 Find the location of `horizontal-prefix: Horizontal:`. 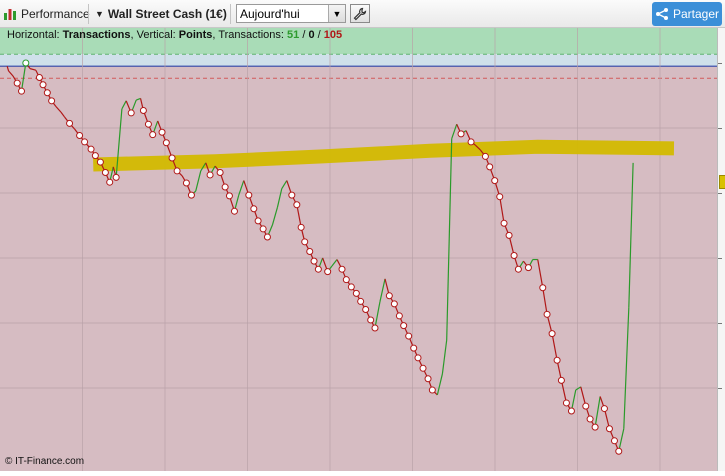

horizontal-prefix: Horizontal: is located at coordinates (35, 35).